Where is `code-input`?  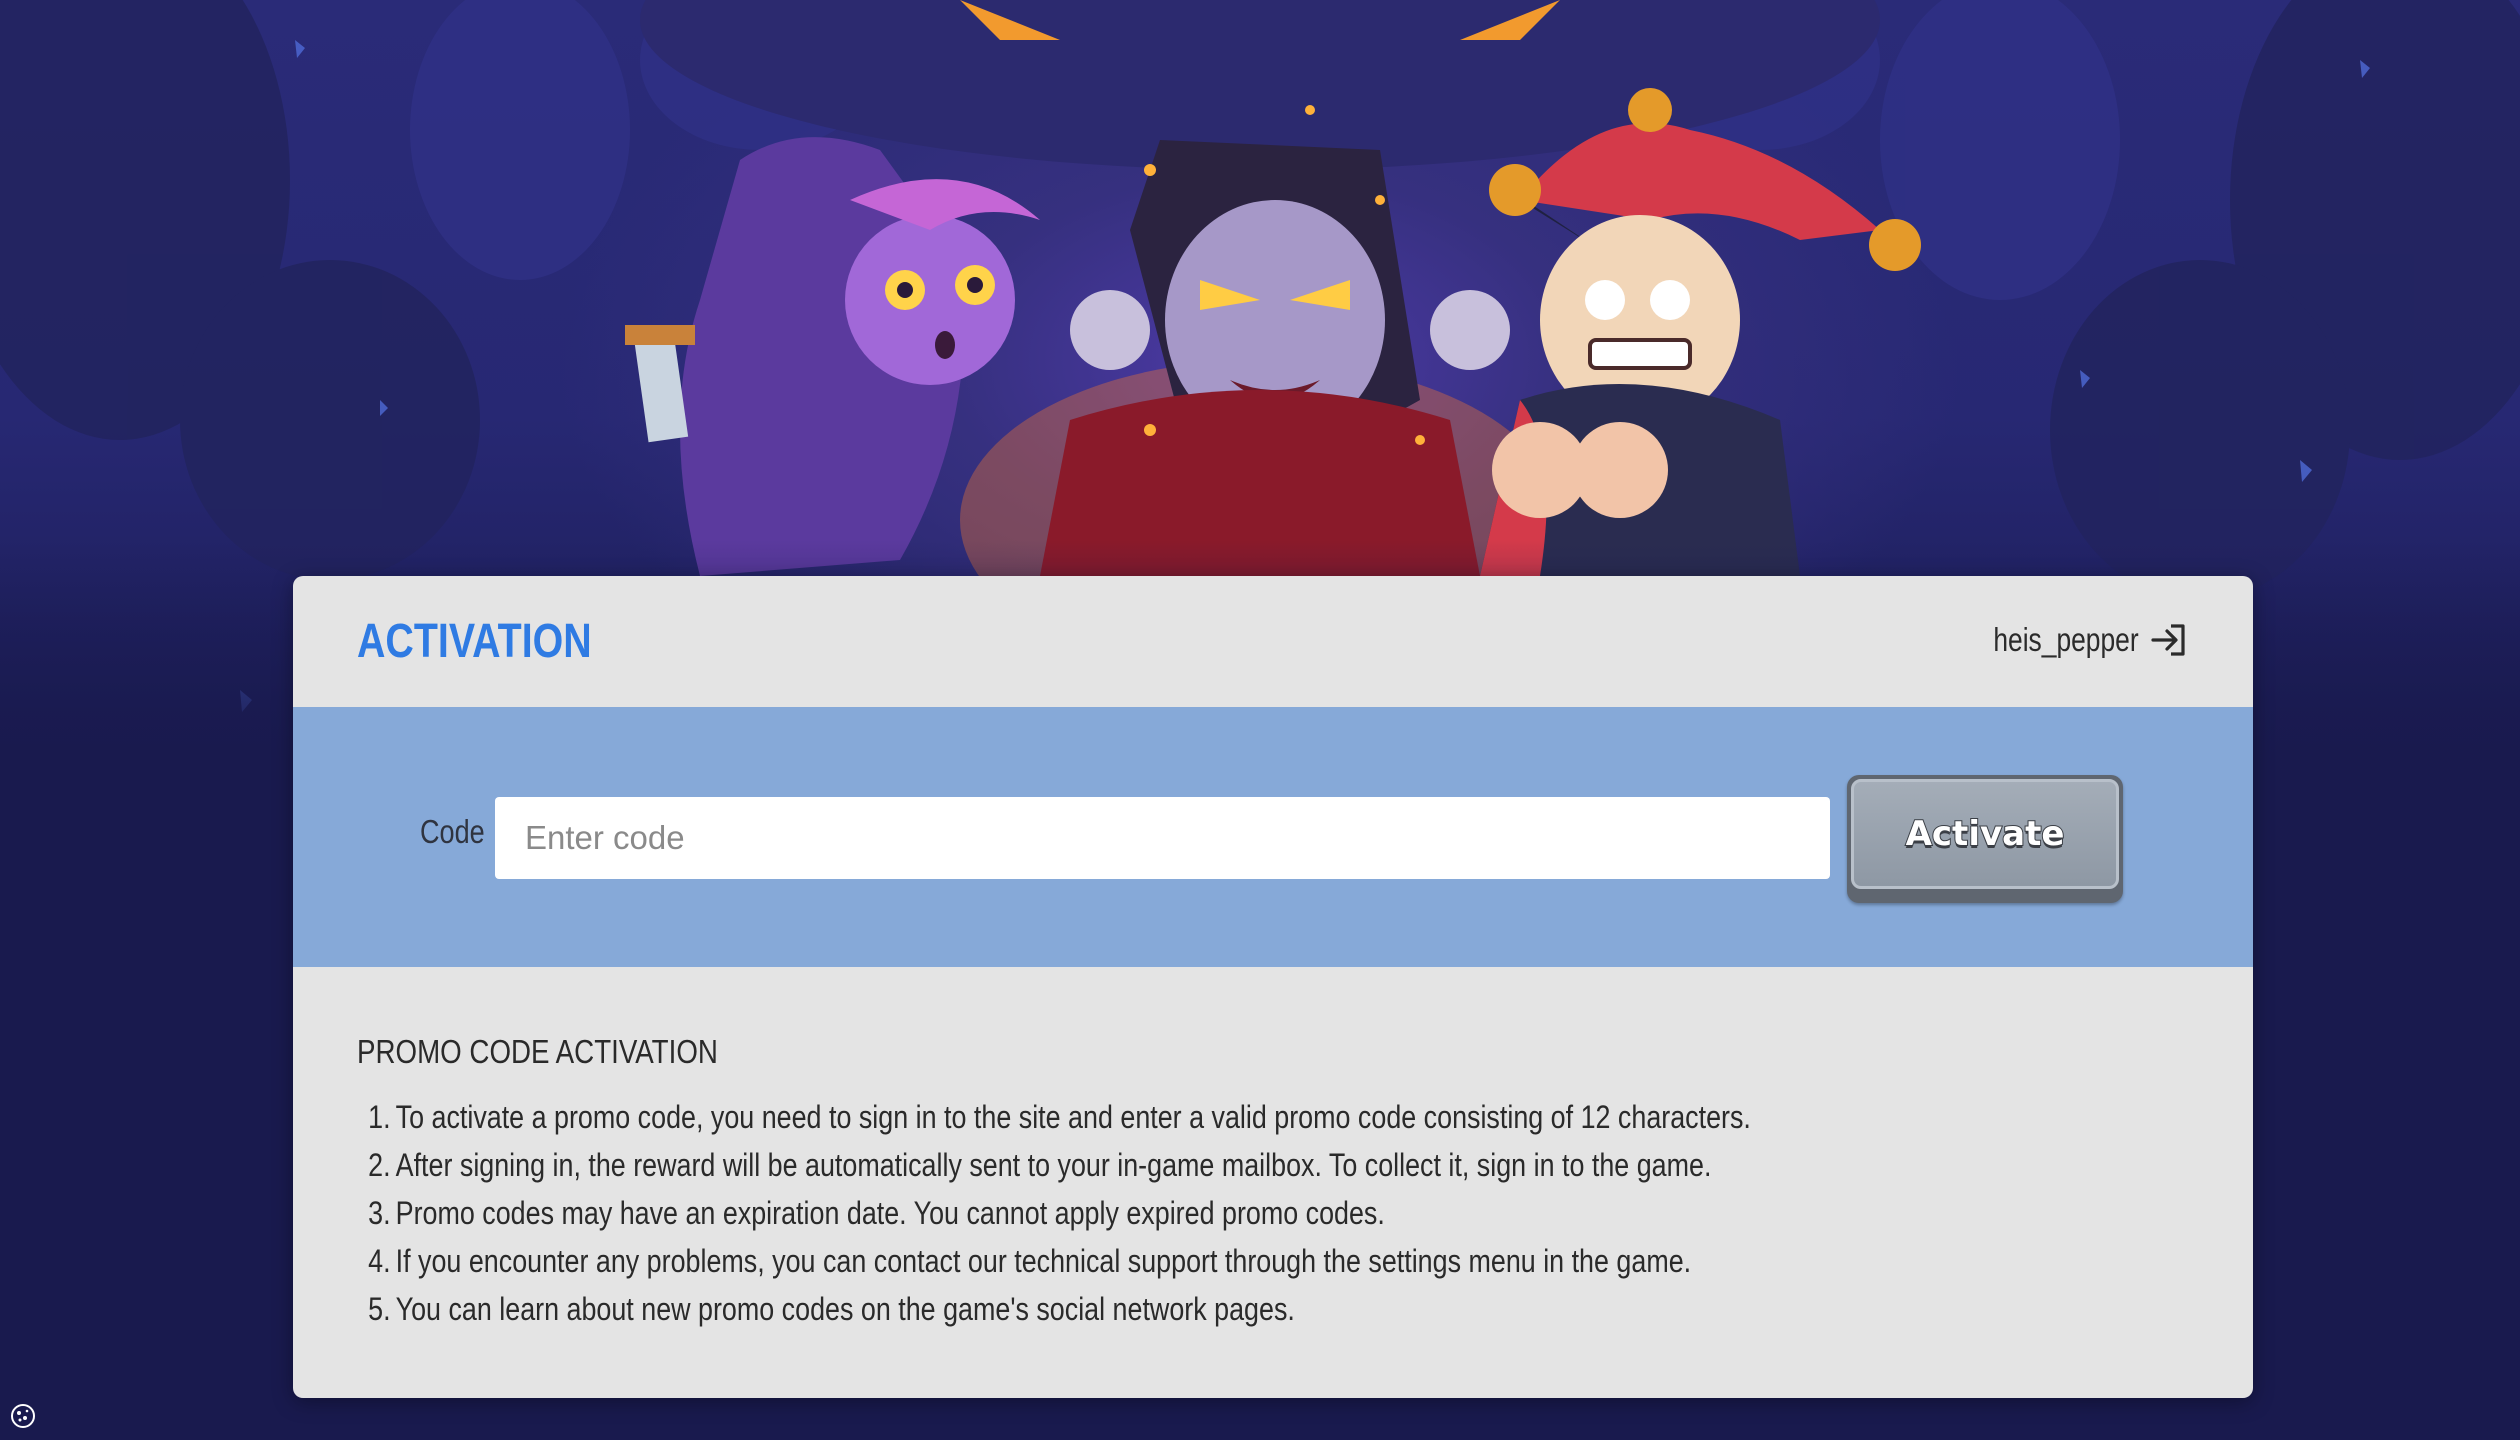
code-input is located at coordinates (1162, 838).